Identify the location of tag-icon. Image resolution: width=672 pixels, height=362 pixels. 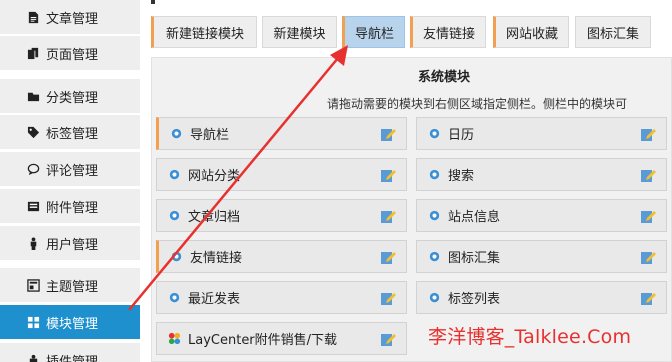
(33, 132).